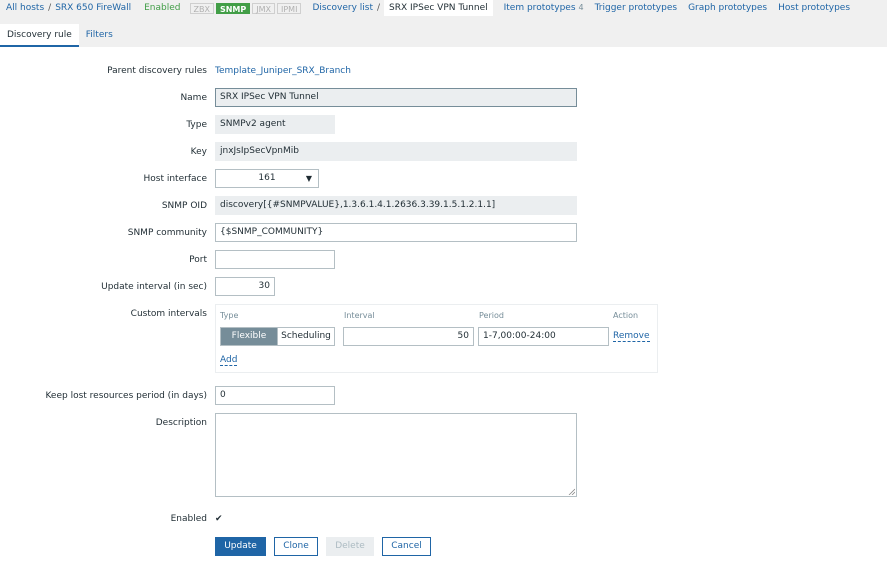  I want to click on description-label: Description, so click(181, 423).